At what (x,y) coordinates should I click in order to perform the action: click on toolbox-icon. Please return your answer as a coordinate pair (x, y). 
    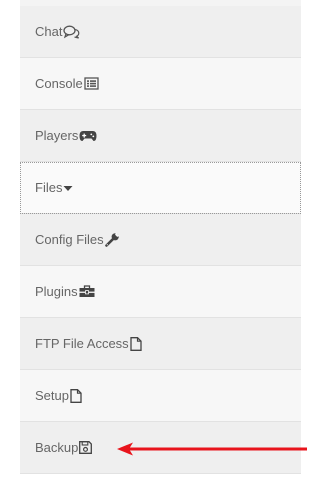
    Looking at the image, I should click on (87, 292).